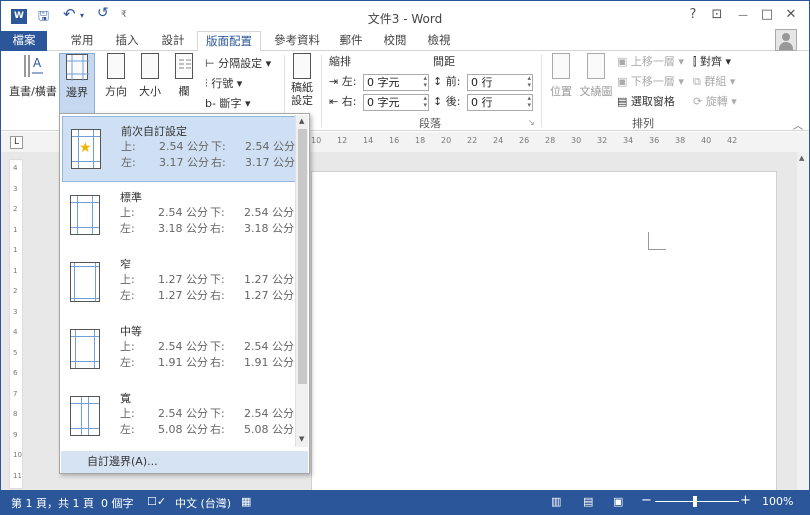 This screenshot has width=810, height=515. What do you see at coordinates (556, 501) in the screenshot?
I see `read-mode-icon: ▥` at bounding box center [556, 501].